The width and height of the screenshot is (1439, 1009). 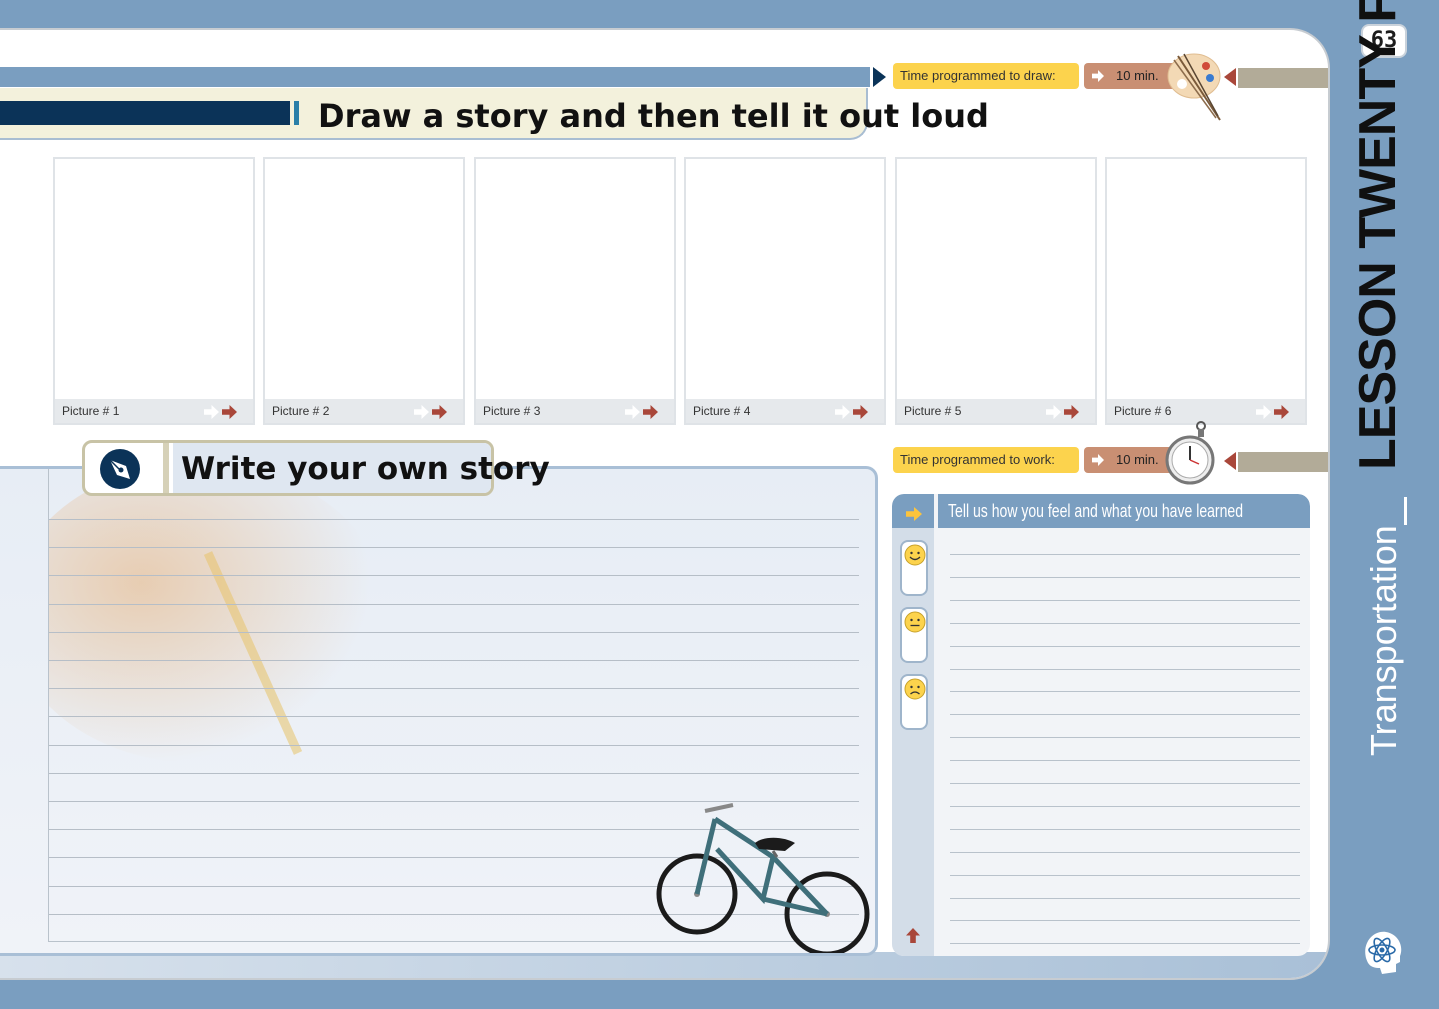 What do you see at coordinates (154, 291) in the screenshot?
I see `picture-panel: Picture # 1` at bounding box center [154, 291].